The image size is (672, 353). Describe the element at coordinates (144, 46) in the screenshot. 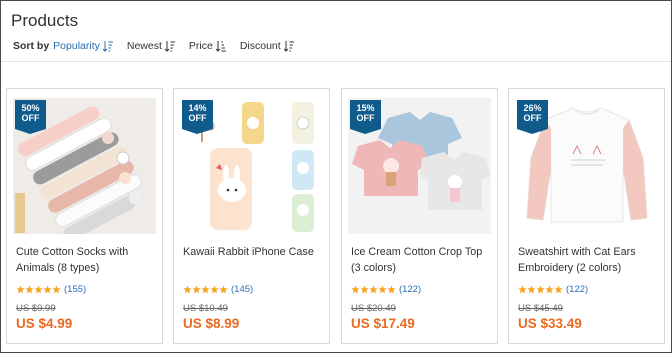

I see `sort-newest-label: Newest` at that location.